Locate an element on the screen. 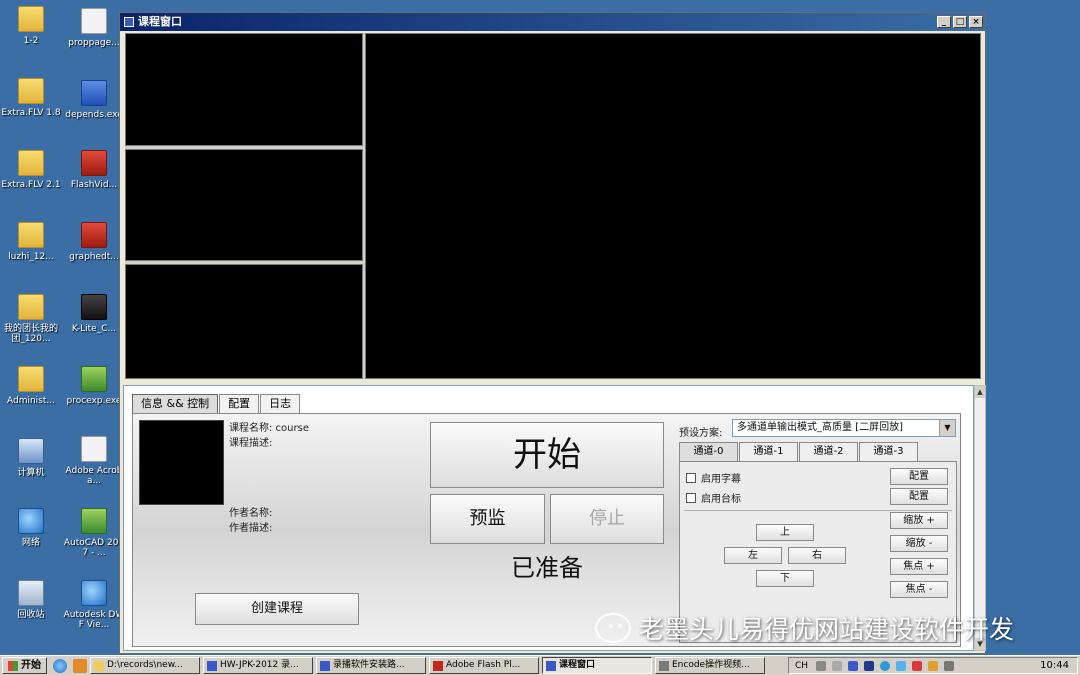 The width and height of the screenshot is (1080, 675). tab-config: 配置 is located at coordinates (239, 403).